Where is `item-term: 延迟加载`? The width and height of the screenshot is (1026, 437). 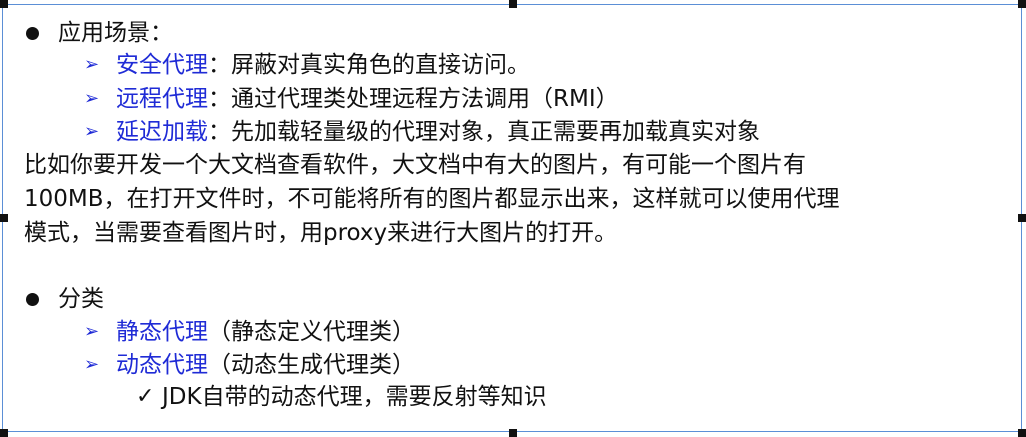
item-term: 延迟加载 is located at coordinates (162, 132).